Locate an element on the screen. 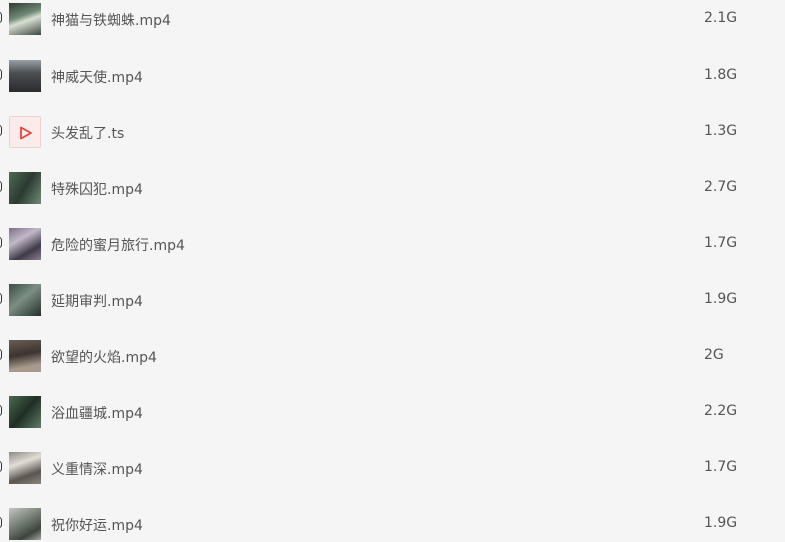  file-row: 头发乱了.ts 1.3G is located at coordinates (392, 141).